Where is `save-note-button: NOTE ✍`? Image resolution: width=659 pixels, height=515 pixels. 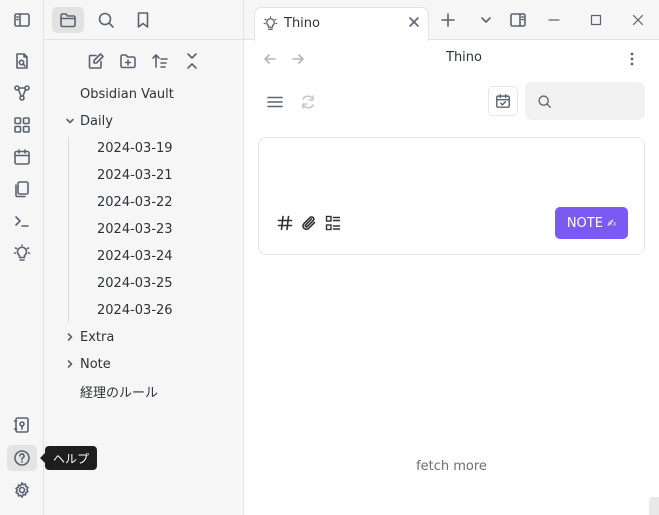
save-note-button: NOTE ✍ is located at coordinates (591, 223).